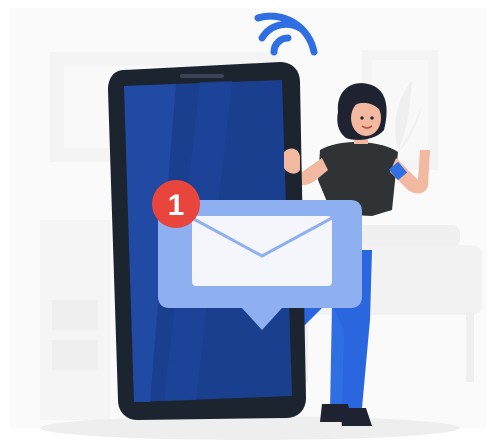 Image resolution: width=496 pixels, height=448 pixels. What do you see at coordinates (202, 76) in the screenshot?
I see `phone-speaker` at bounding box center [202, 76].